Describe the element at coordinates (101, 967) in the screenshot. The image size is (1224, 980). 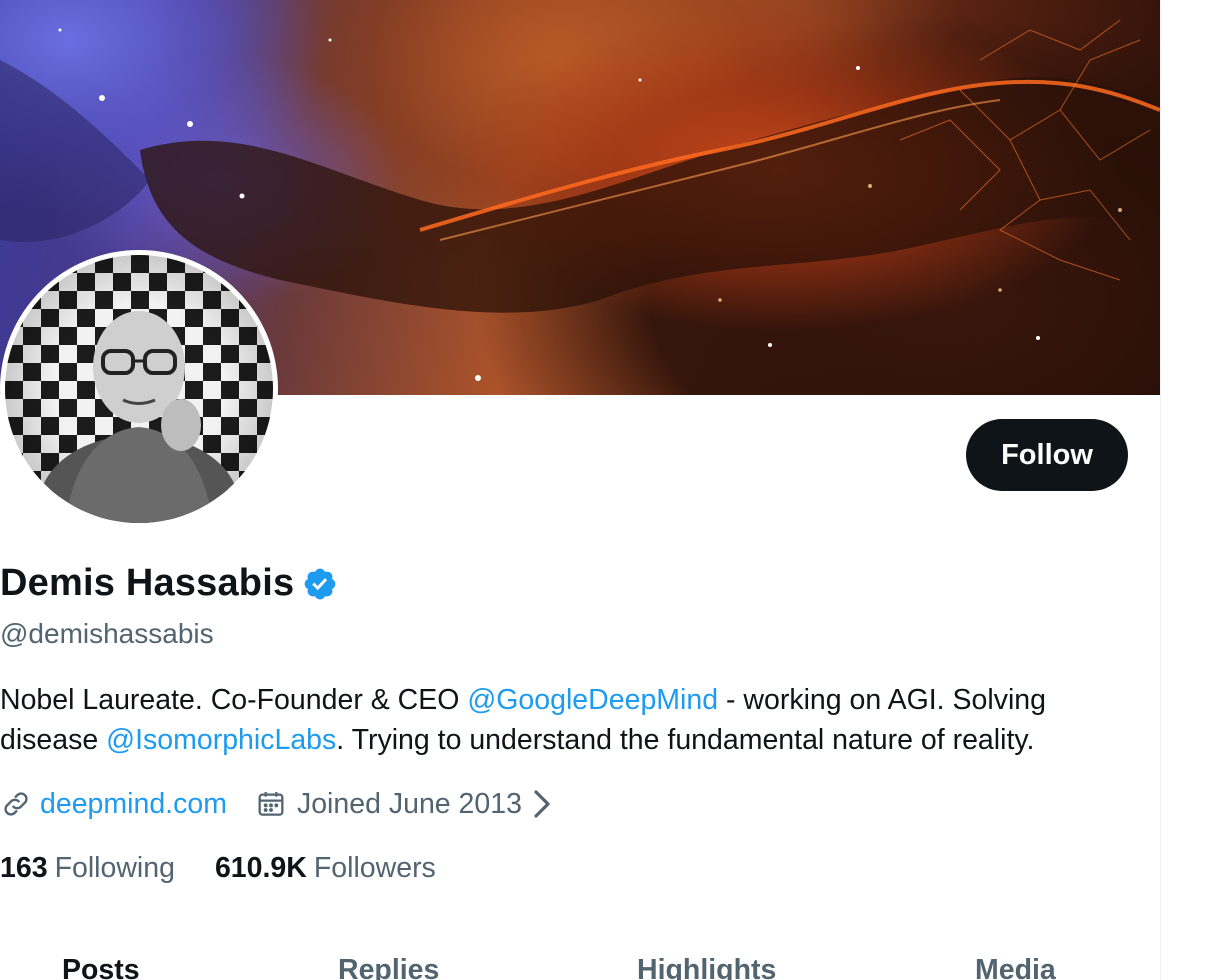
I see `tab-posts: Posts` at that location.